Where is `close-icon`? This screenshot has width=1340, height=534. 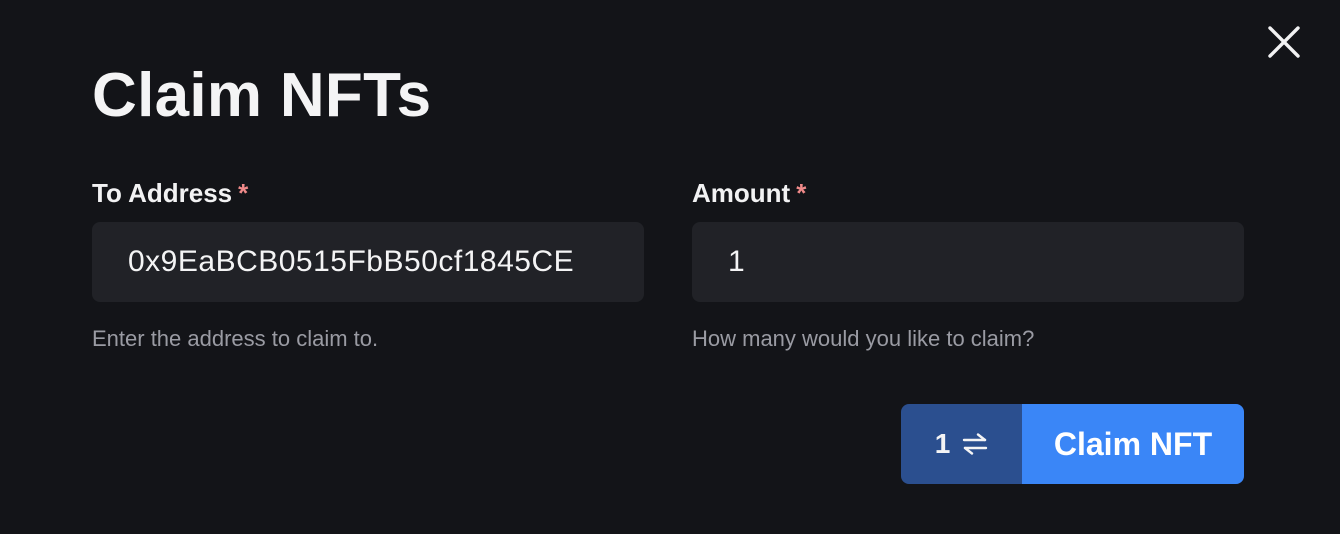
close-icon is located at coordinates (1284, 42).